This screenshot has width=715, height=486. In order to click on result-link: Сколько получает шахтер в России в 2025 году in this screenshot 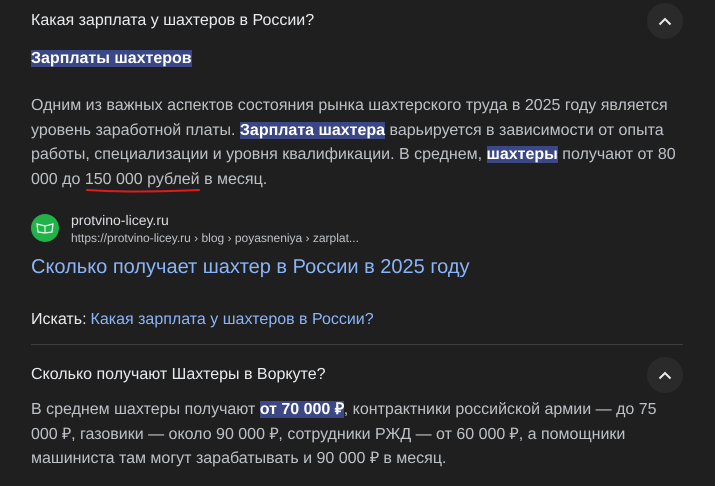, I will do `click(357, 267)`.